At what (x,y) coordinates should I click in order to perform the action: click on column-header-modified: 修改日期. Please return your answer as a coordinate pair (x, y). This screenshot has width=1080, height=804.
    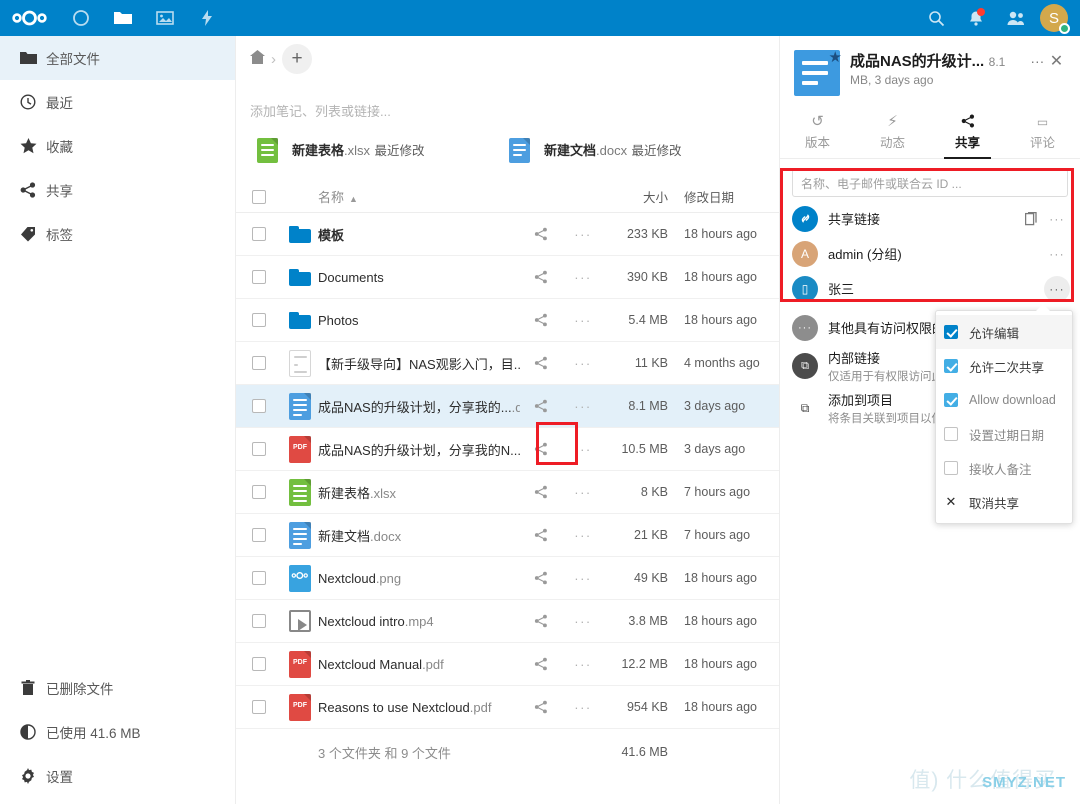
    Looking at the image, I should click on (727, 196).